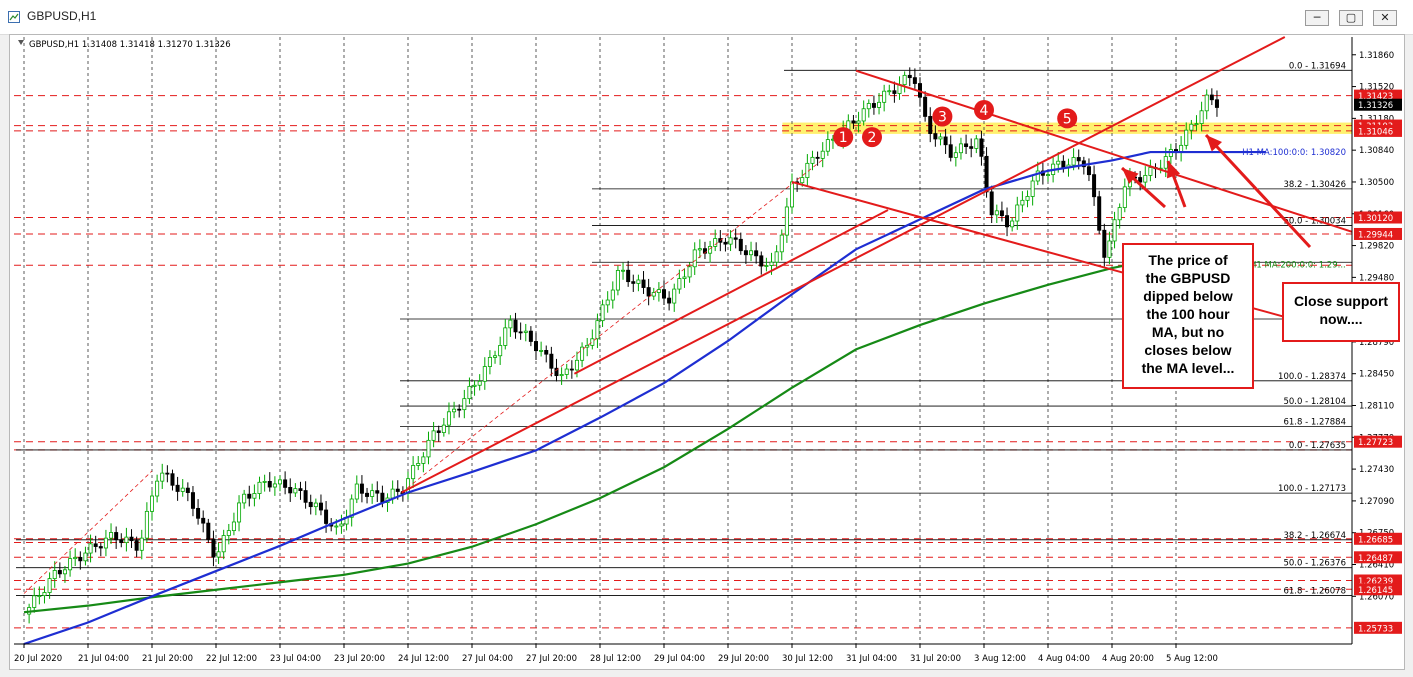  I want to click on time-axis-label: 21 Jul 20:00, so click(167, 659).